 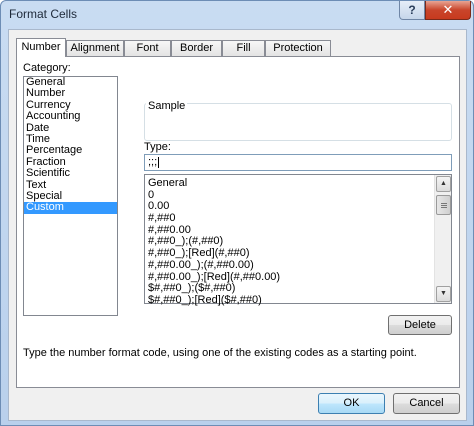 I want to click on close-button: ✕, so click(x=448, y=10).